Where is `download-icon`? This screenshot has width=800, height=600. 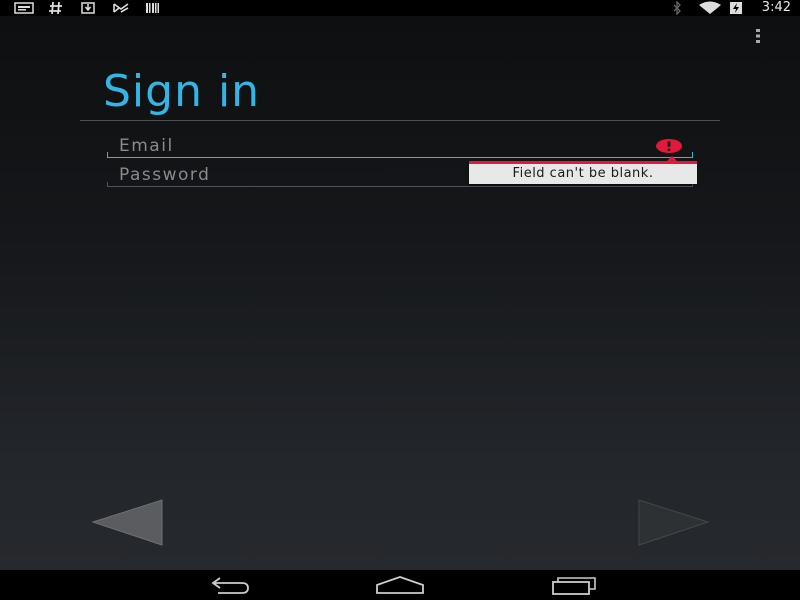 download-icon is located at coordinates (88, 8).